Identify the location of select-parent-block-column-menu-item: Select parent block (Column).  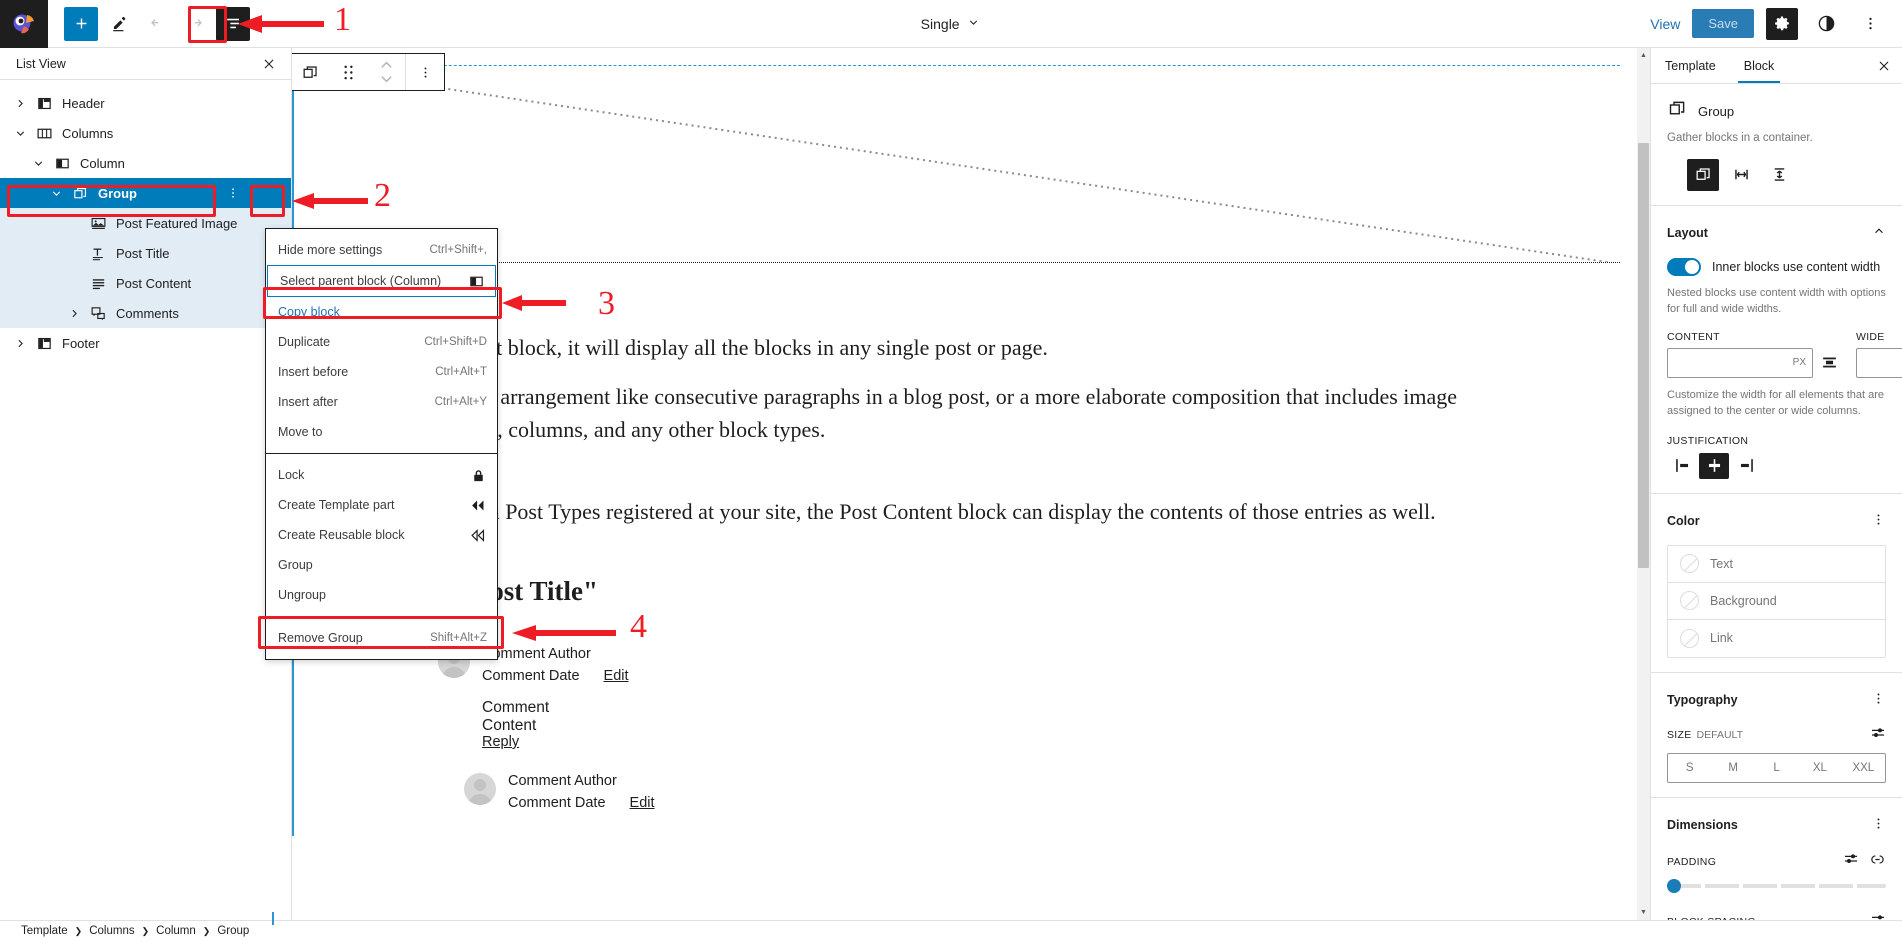
(381, 281).